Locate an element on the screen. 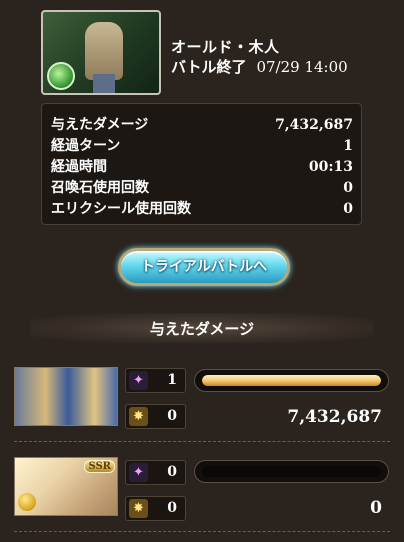  stat-label: 与えたダメージ is located at coordinates (100, 125).